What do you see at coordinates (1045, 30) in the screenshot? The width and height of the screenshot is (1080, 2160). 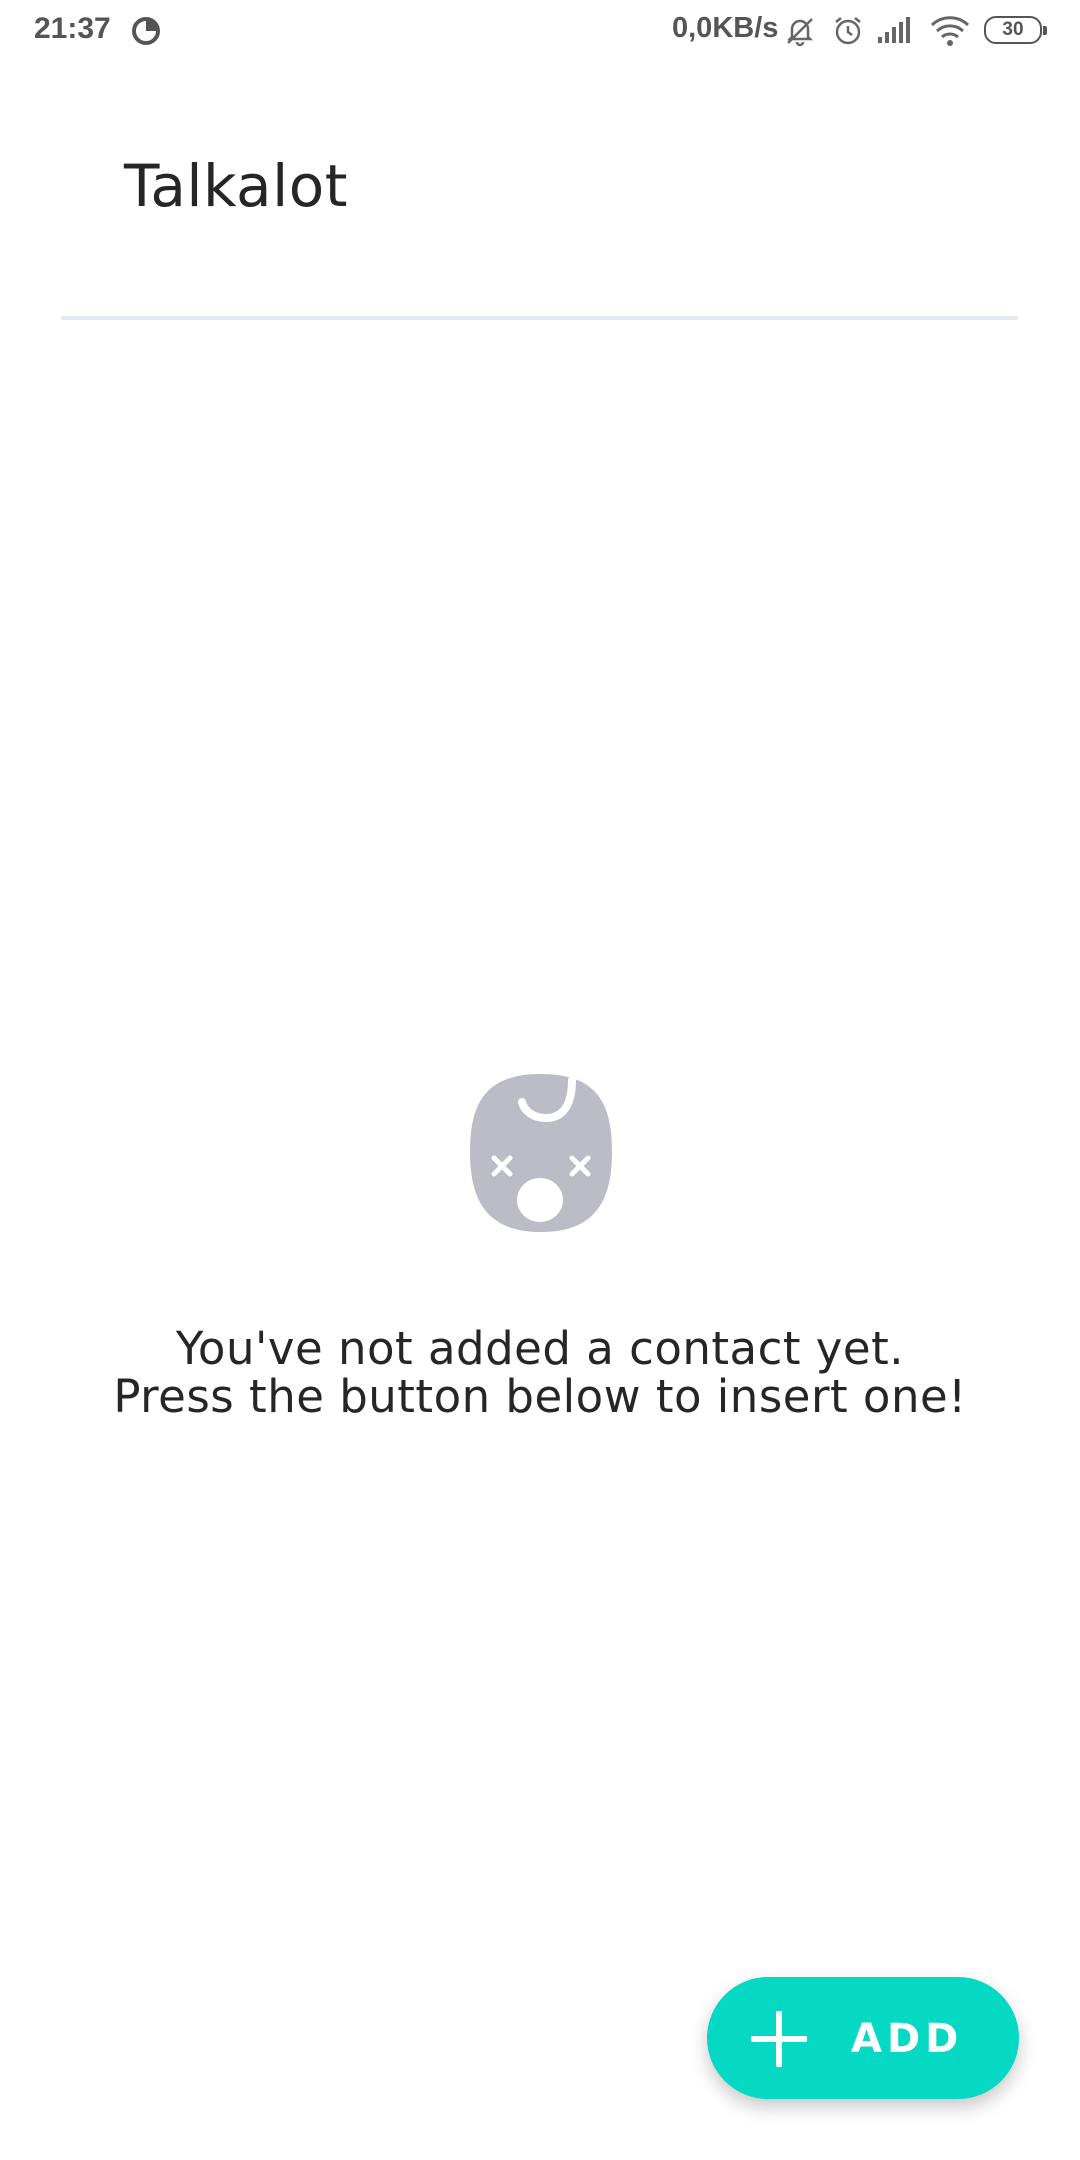 I see `battery-tip` at bounding box center [1045, 30].